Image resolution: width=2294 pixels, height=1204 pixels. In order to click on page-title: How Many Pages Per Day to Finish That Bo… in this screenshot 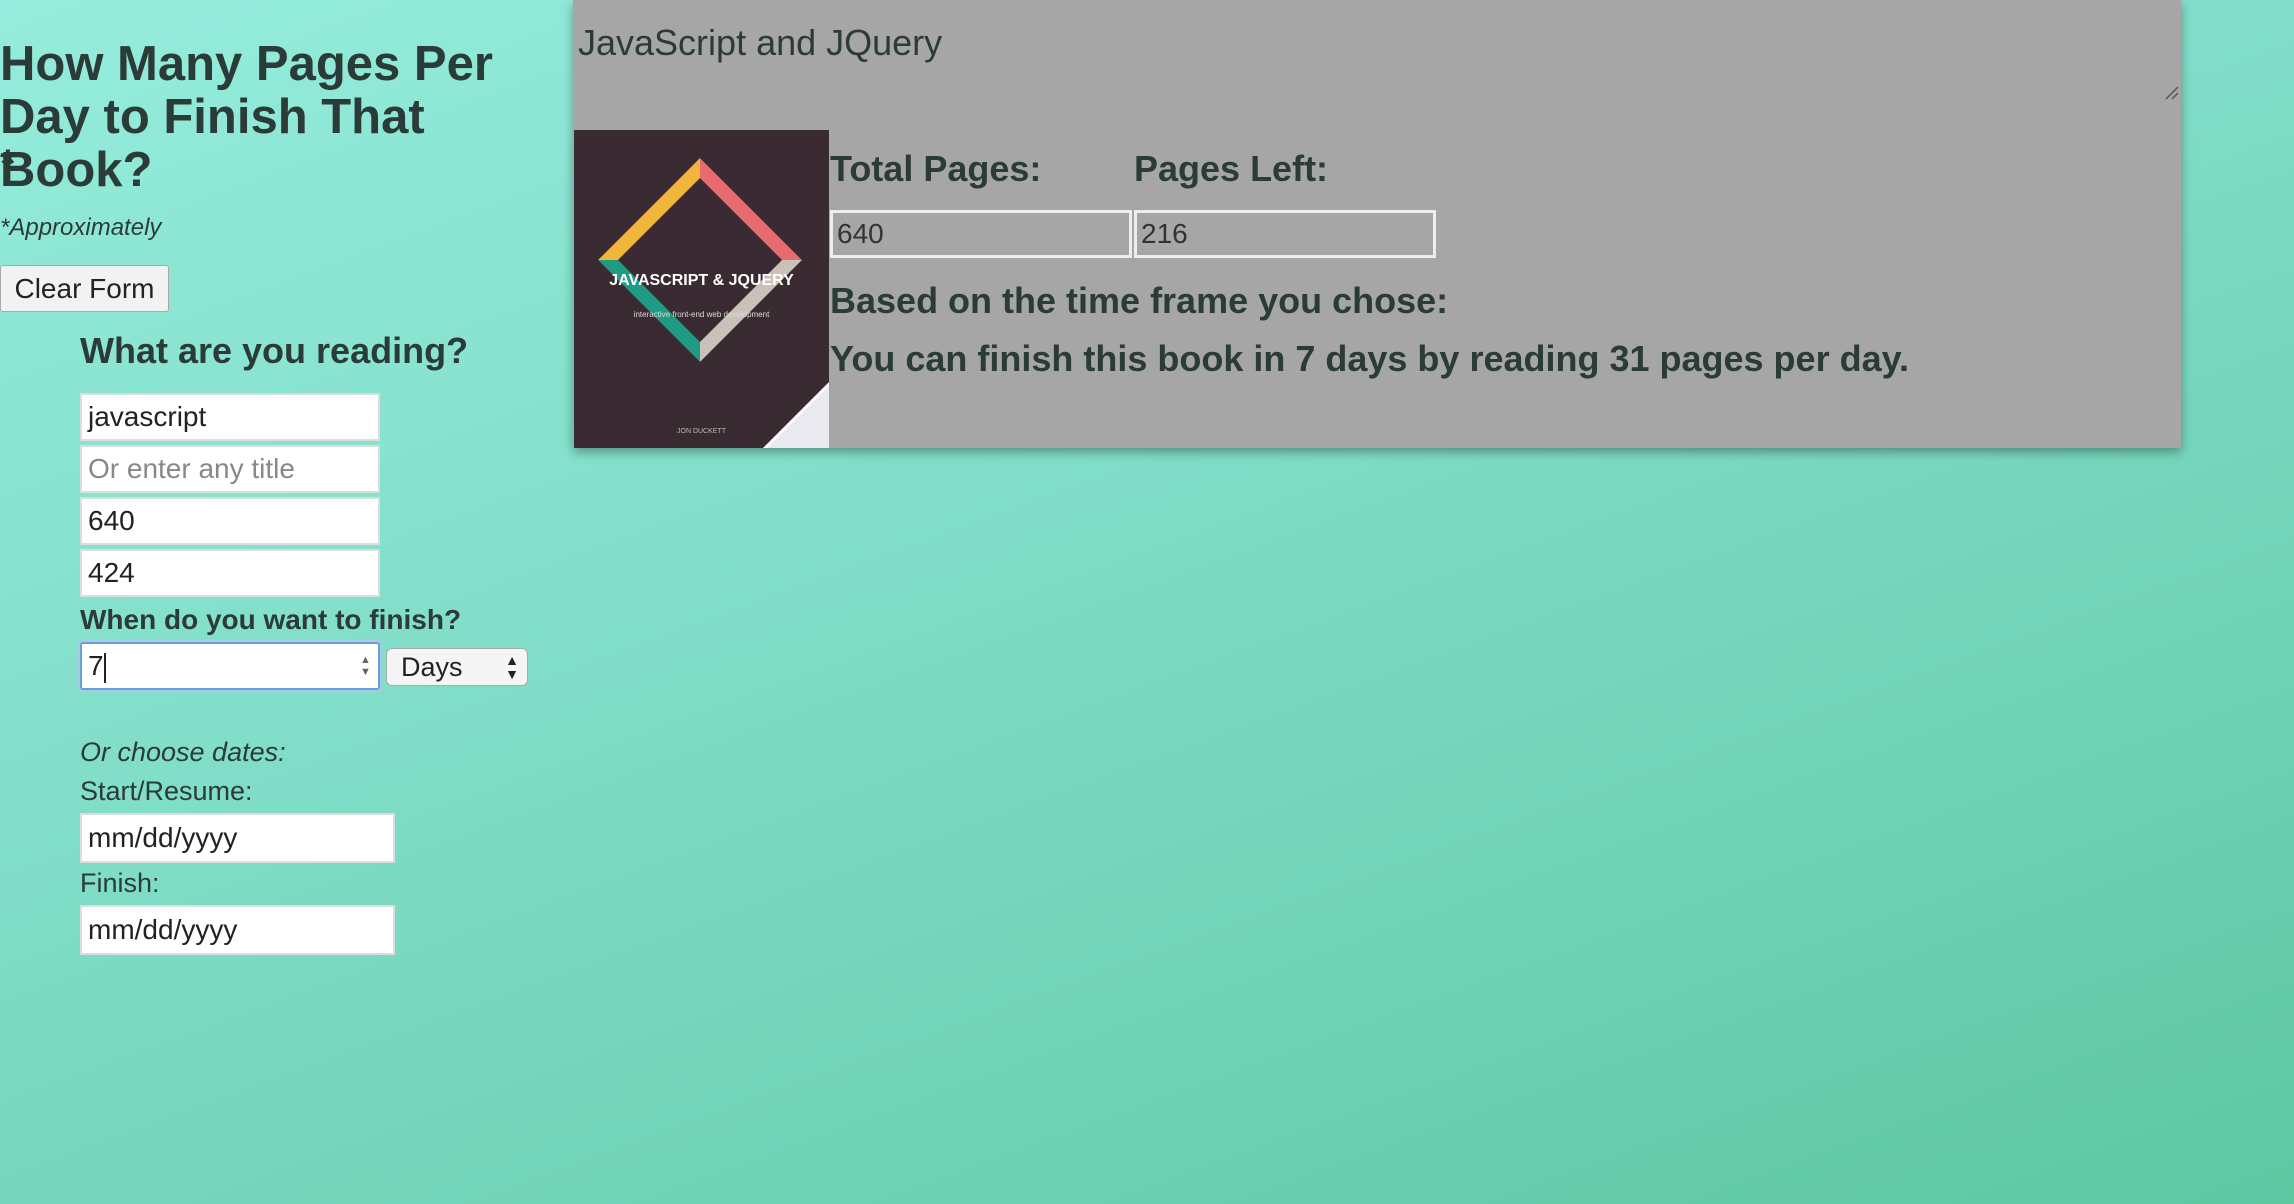, I will do `click(246, 117)`.